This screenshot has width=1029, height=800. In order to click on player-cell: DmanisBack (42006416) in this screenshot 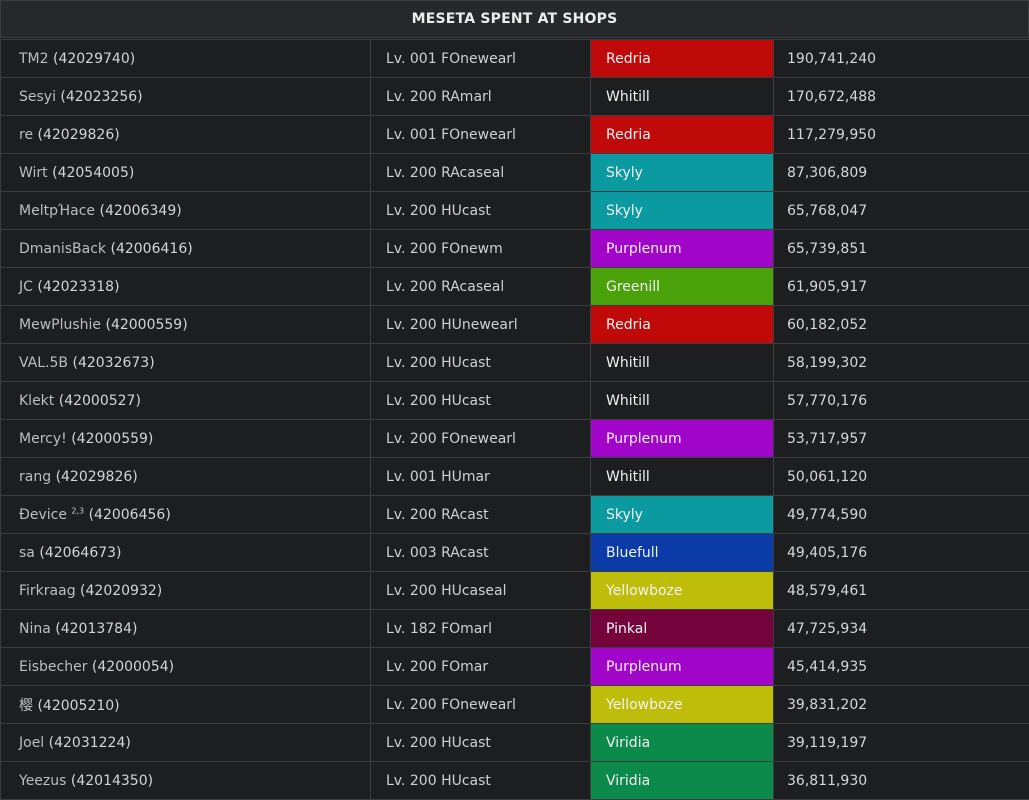, I will do `click(185, 248)`.